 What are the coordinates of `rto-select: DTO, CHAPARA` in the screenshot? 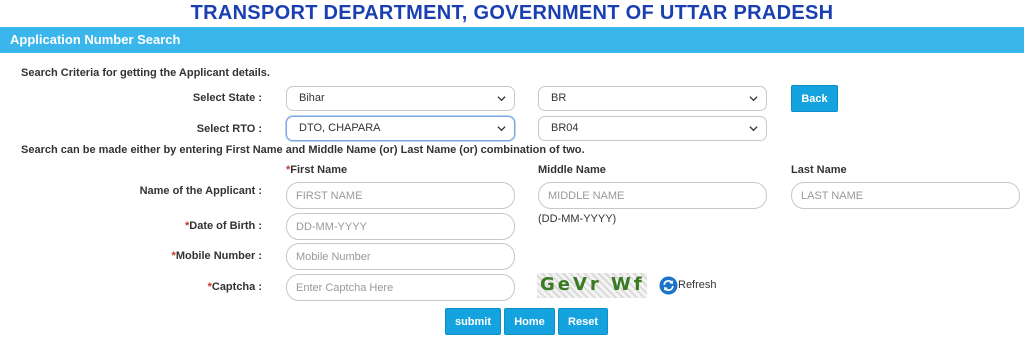 It's located at (400, 128).